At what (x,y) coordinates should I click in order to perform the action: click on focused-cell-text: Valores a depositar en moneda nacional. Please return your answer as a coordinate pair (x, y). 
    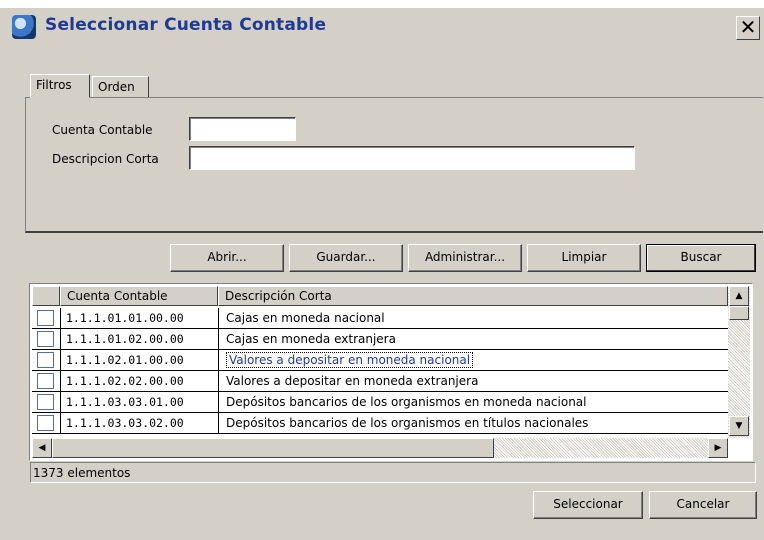
    Looking at the image, I should click on (350, 360).